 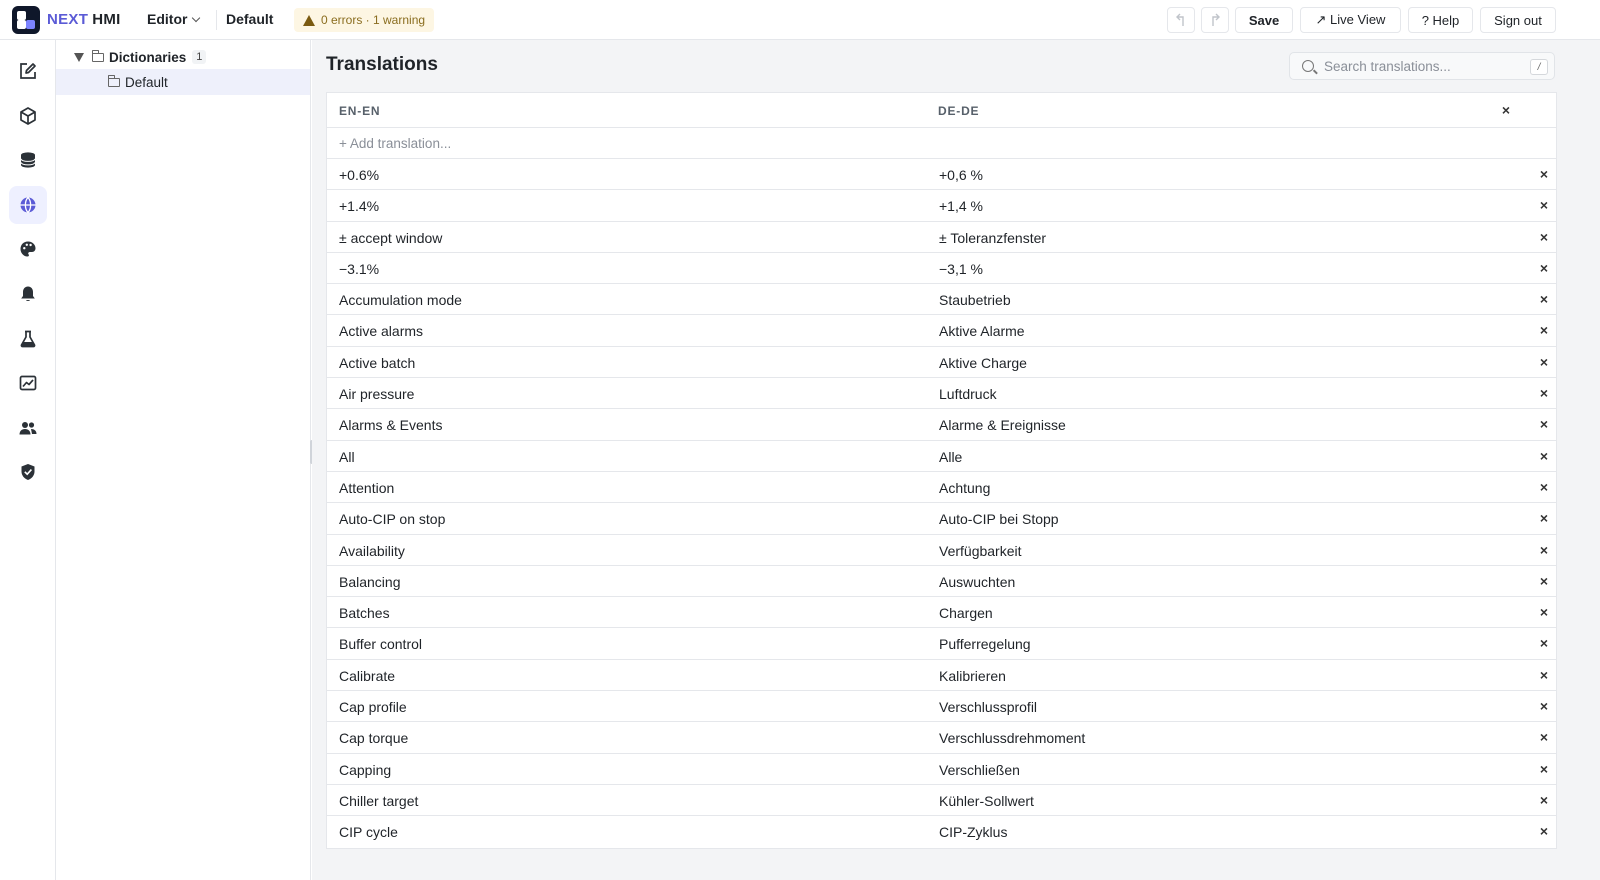 I want to click on table-row: +0.6% +0,6 % ×, so click(x=941, y=175).